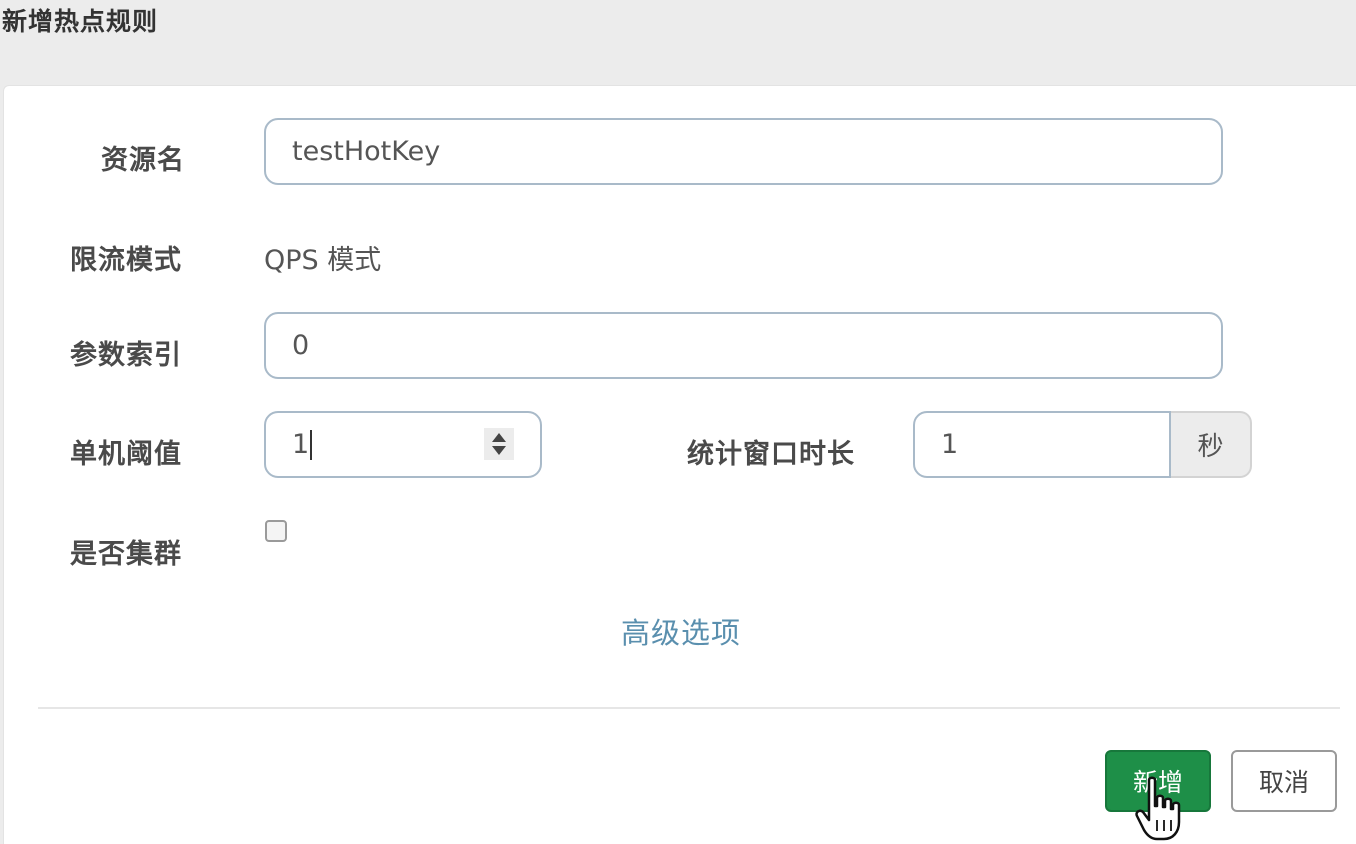 Image resolution: width=1356 pixels, height=844 pixels. I want to click on stat-window-value: 1, so click(950, 444).